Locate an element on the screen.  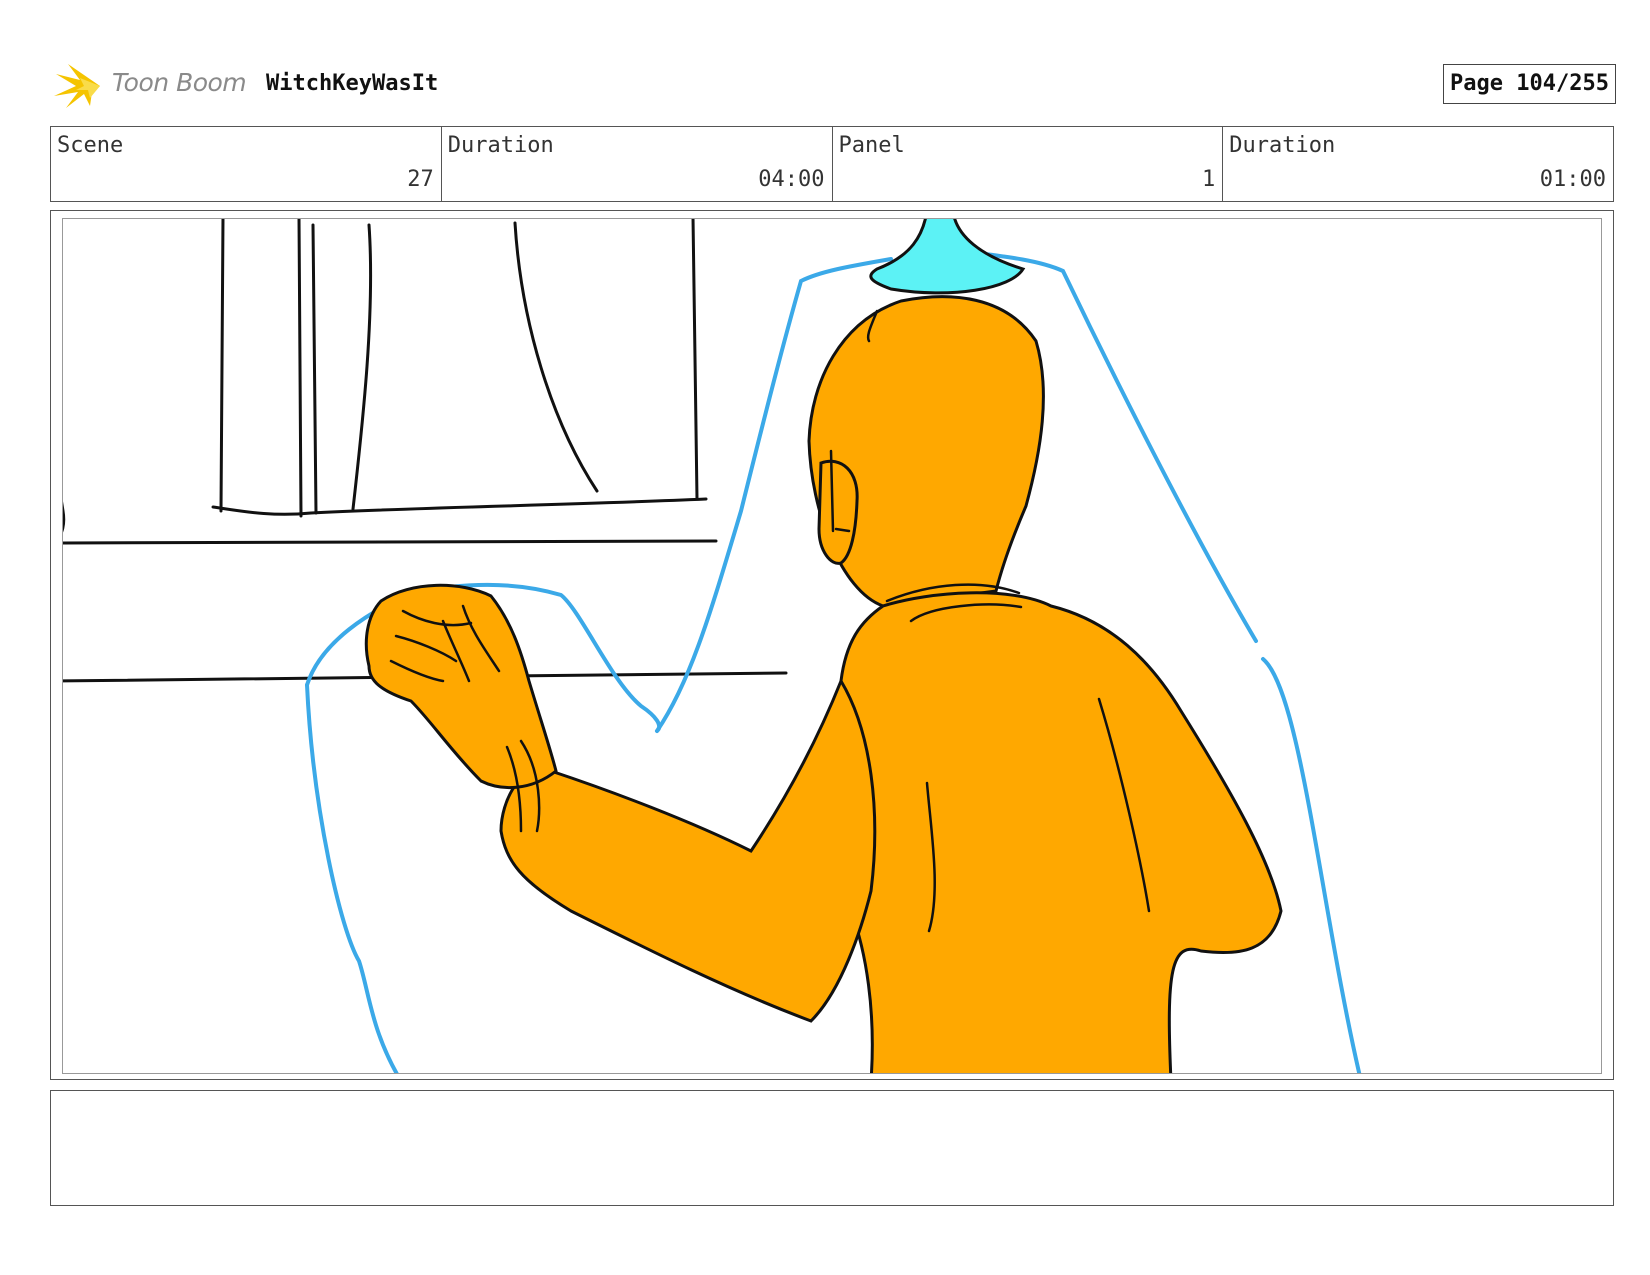
scene-duration-label: Duration is located at coordinates (500, 145).